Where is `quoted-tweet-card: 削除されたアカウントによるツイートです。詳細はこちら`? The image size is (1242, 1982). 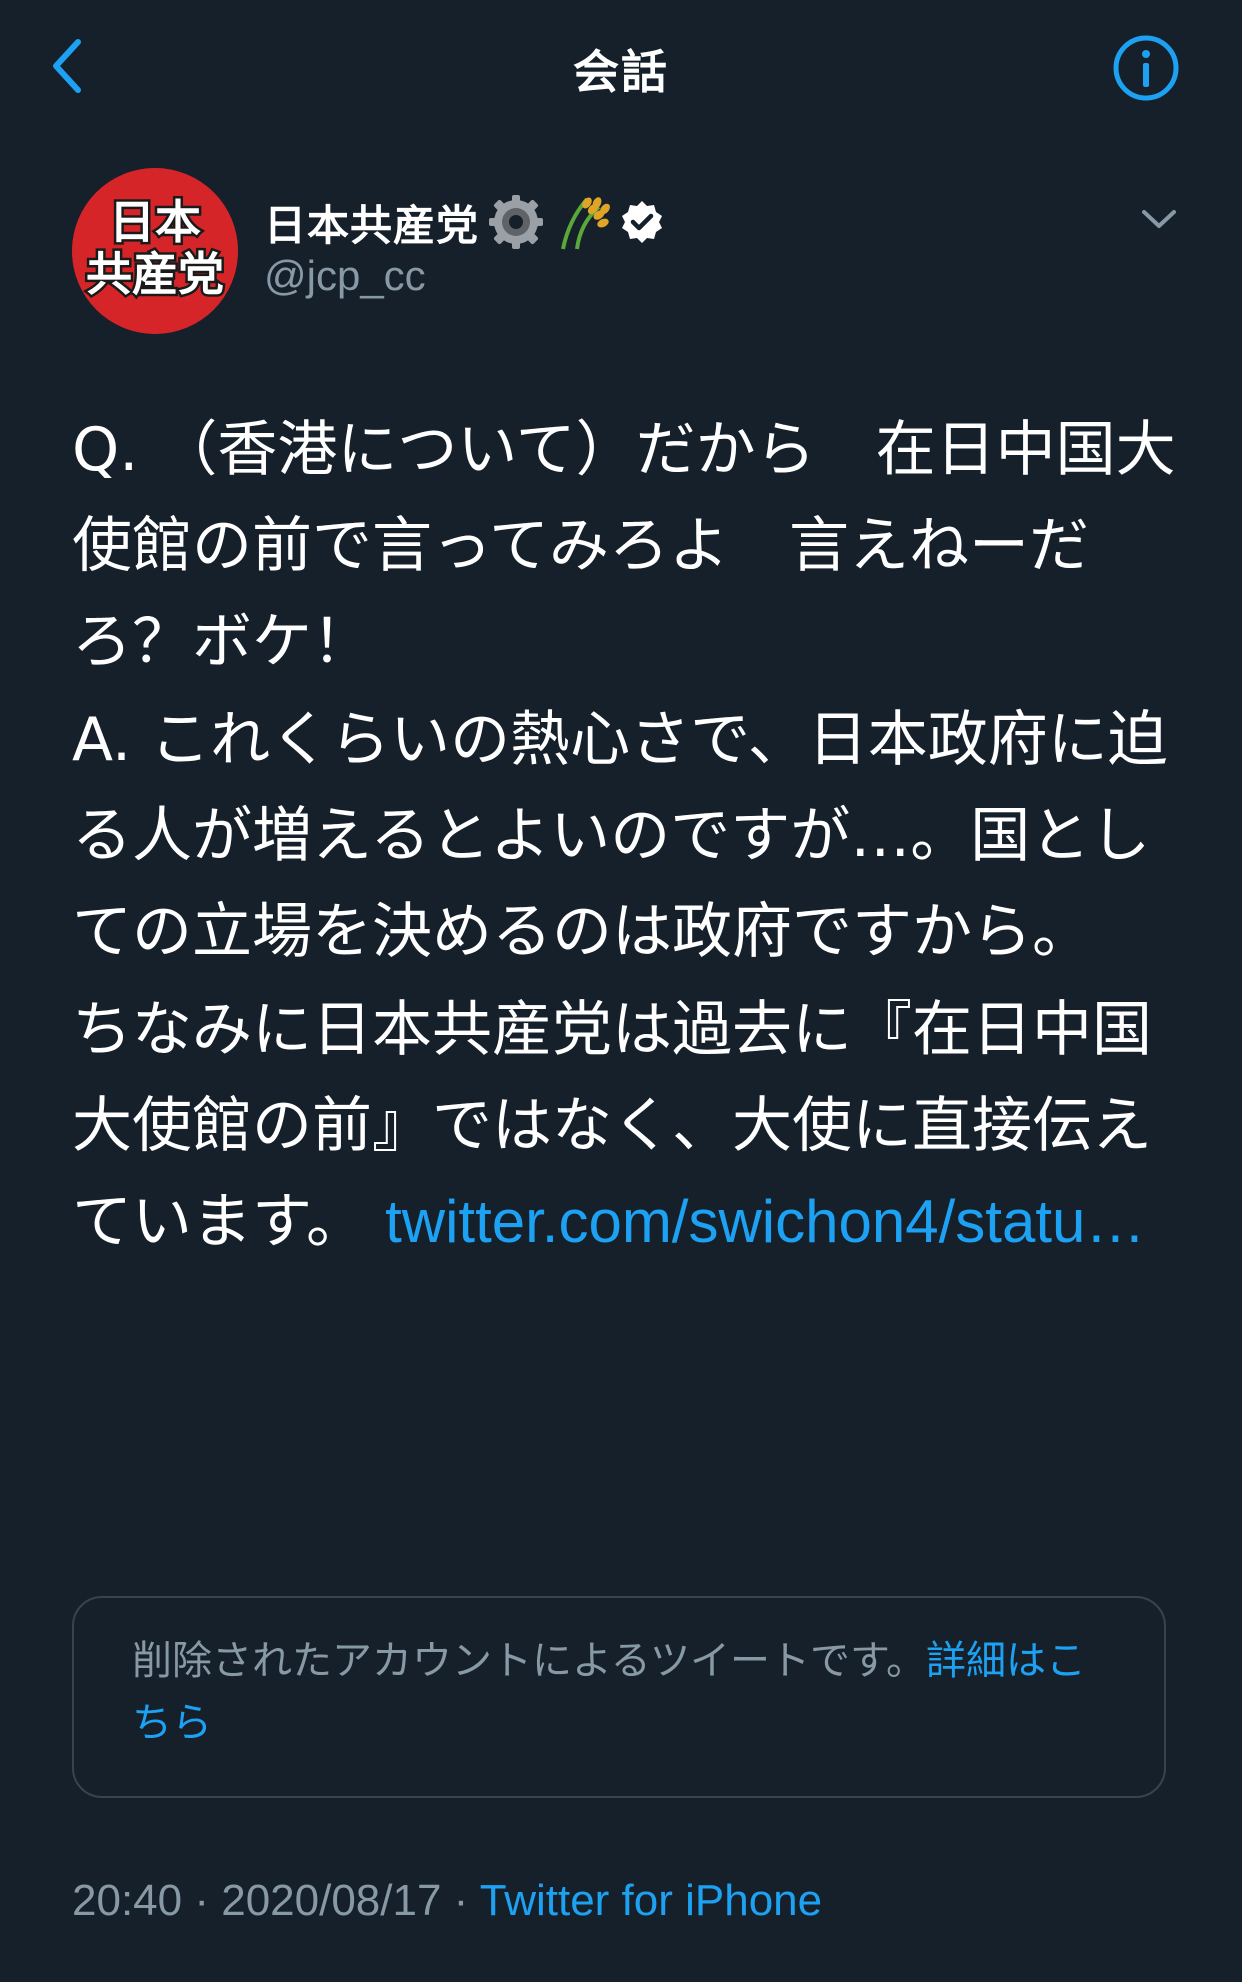
quoted-tweet-card: 削除されたアカウントによるツイートです。詳細はこちら is located at coordinates (619, 1697).